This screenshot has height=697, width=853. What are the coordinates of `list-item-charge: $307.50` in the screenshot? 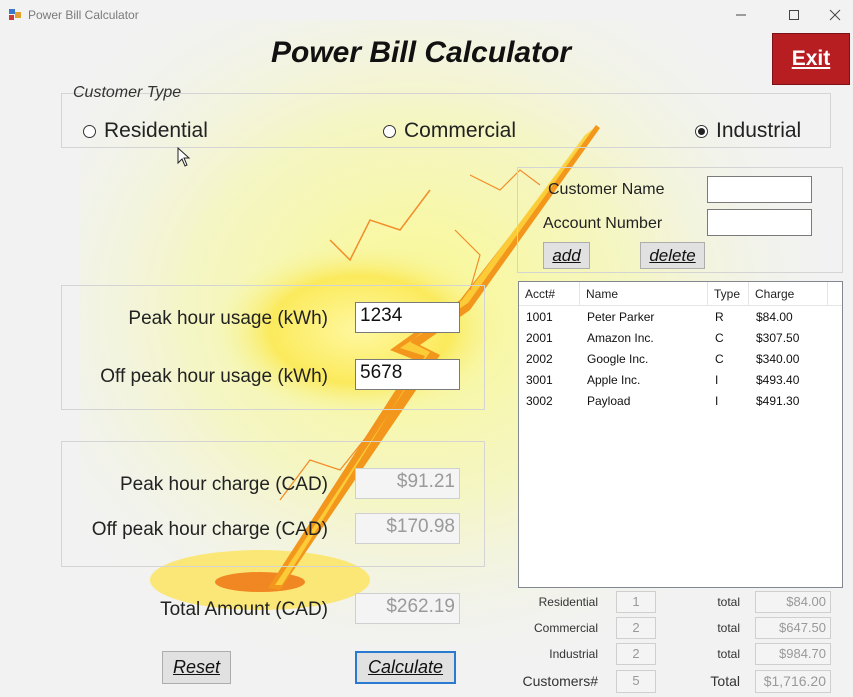 It's located at (778, 338).